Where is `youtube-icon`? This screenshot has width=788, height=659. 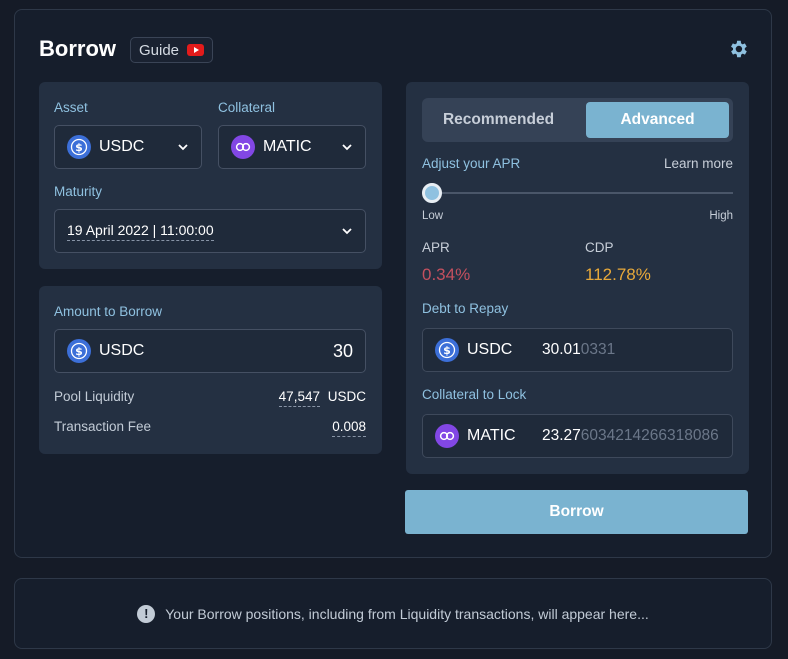
youtube-icon is located at coordinates (196, 50).